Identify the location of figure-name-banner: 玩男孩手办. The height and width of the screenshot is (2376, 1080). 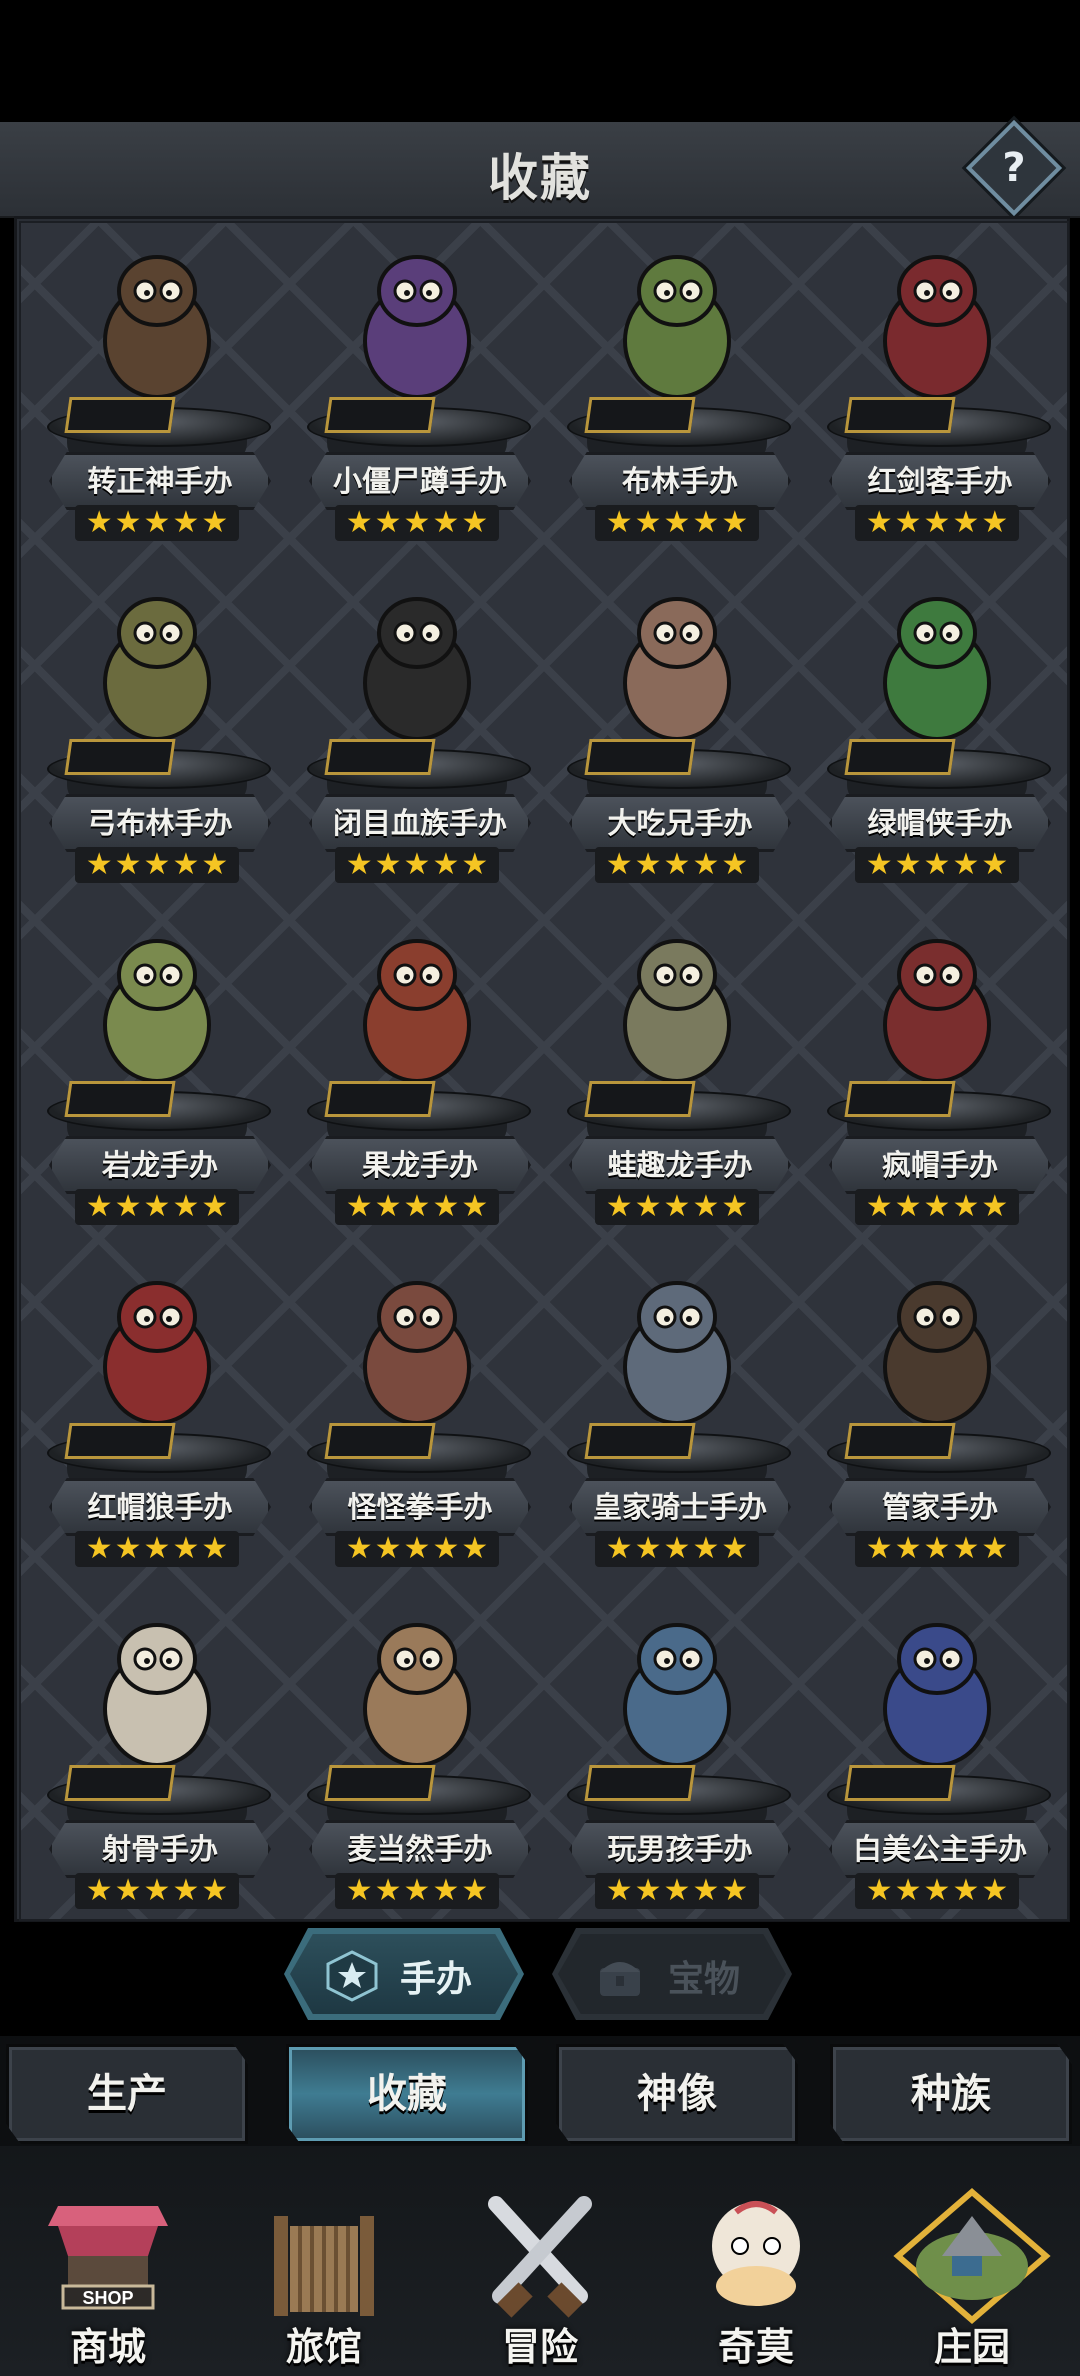
(680, 1849).